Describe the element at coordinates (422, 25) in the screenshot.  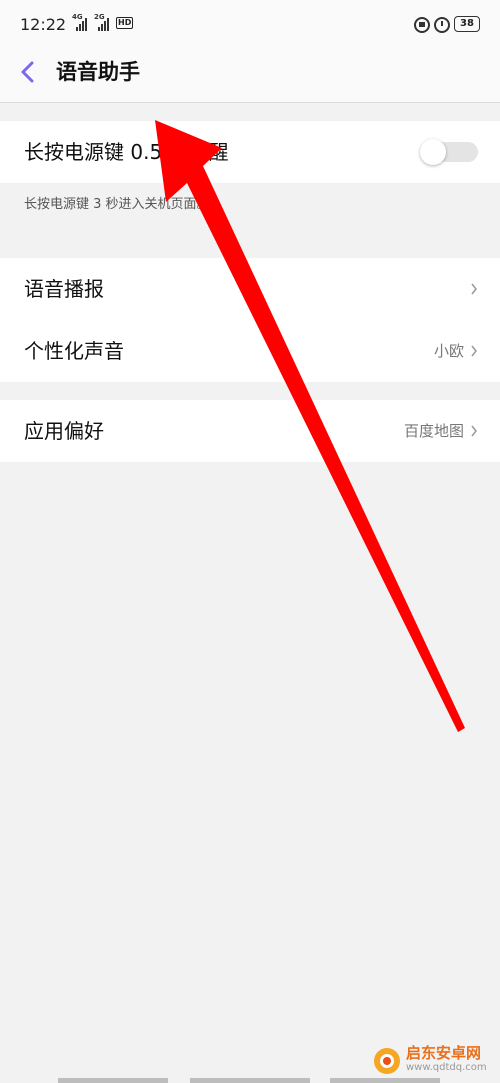
I see `lock-icon` at that location.